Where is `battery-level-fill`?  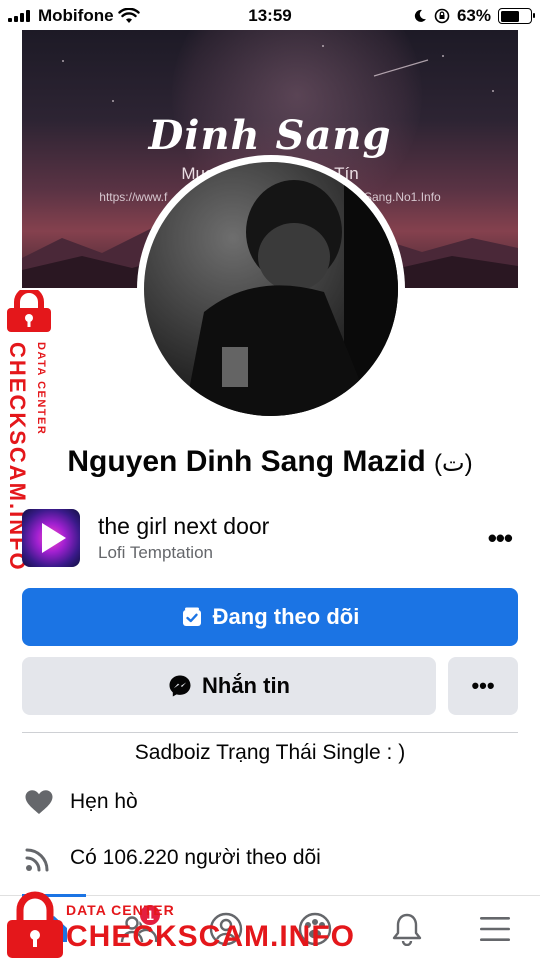 battery-level-fill is located at coordinates (509, 16).